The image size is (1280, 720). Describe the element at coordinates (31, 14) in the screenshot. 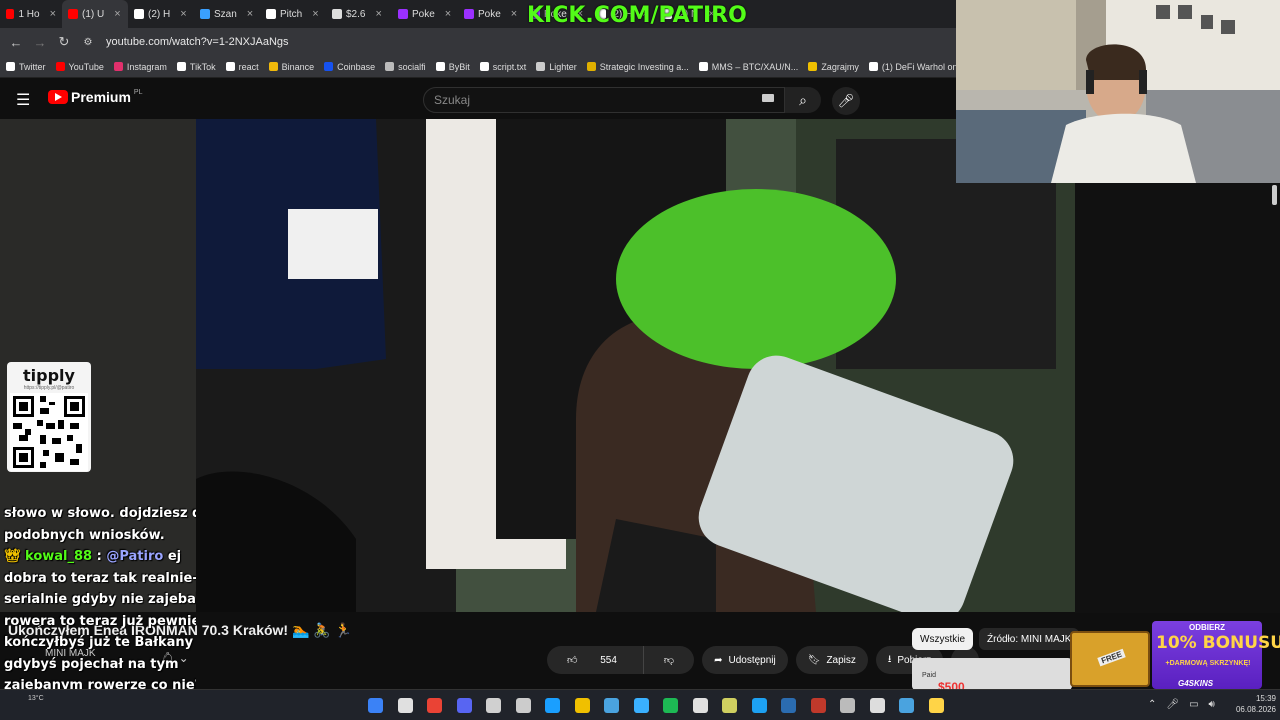

I see `browser-tab: 1 Ho ×` at that location.